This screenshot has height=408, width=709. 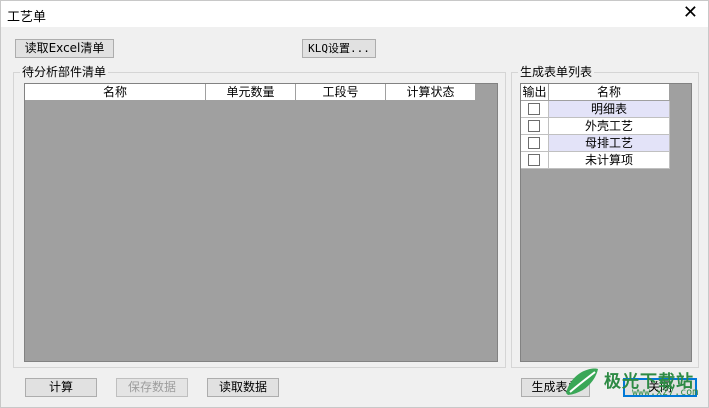 What do you see at coordinates (609, 160) in the screenshot?
I see `form-name-cell: 未计算项` at bounding box center [609, 160].